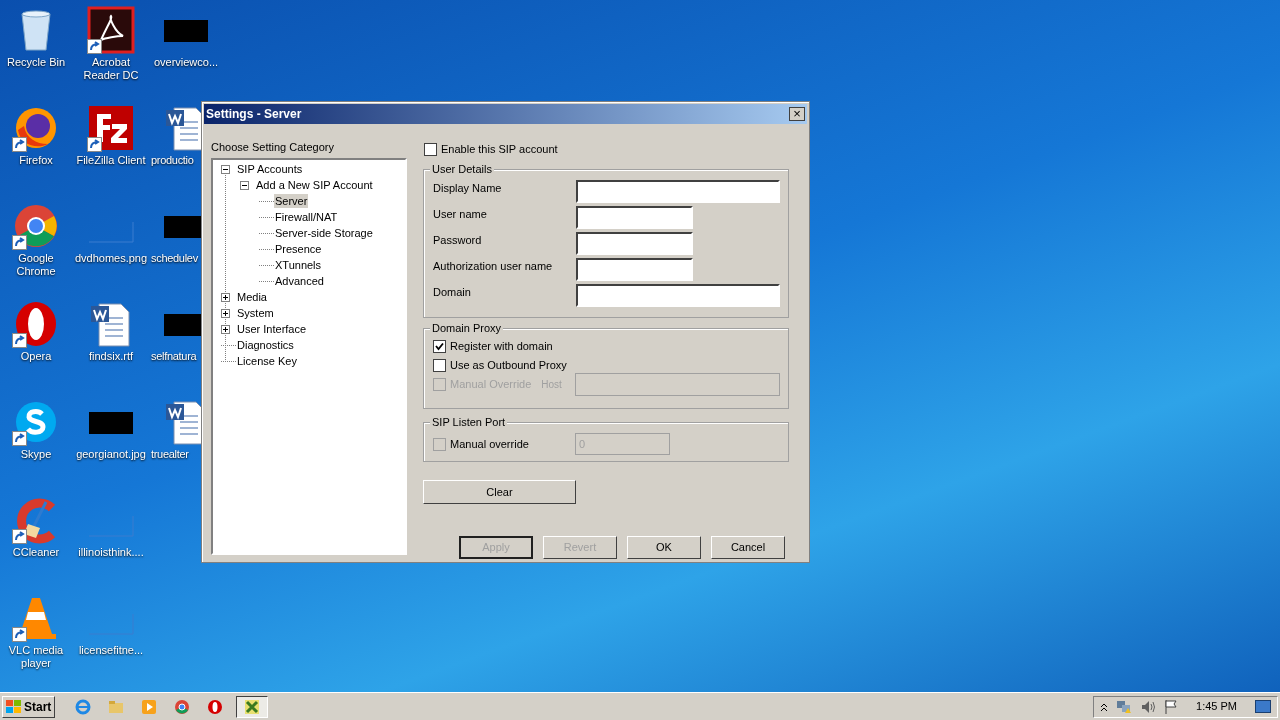  What do you see at coordinates (170, 454) in the screenshot?
I see `desktop-icon-label: truealter` at bounding box center [170, 454].